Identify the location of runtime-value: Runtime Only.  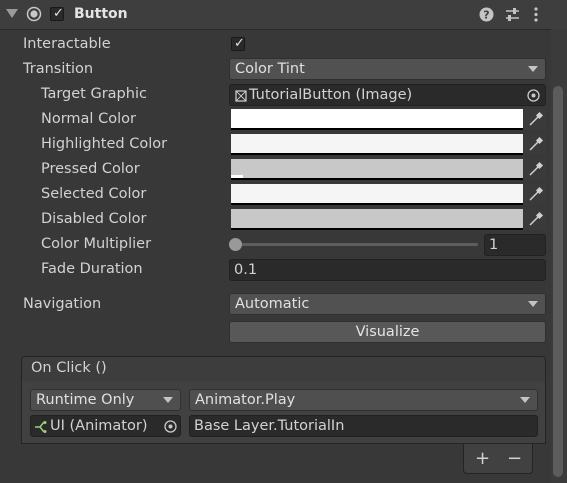
(85, 400).